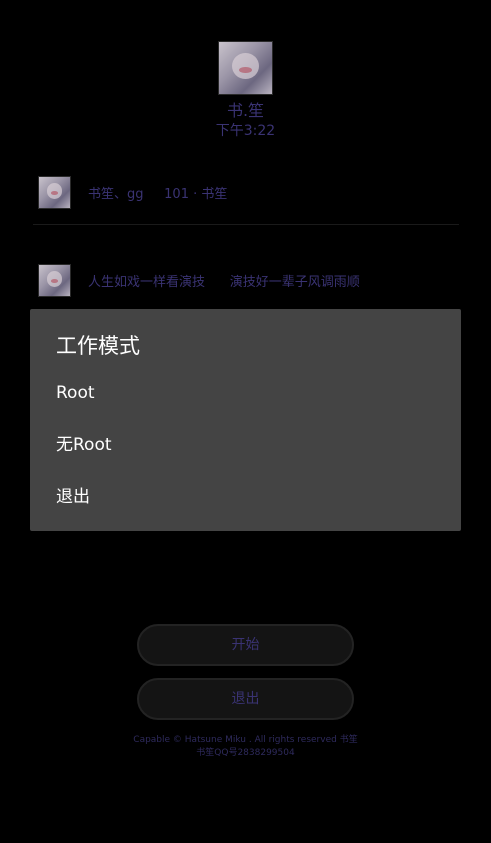  What do you see at coordinates (245, 393) in the screenshot?
I see `option-root: Root` at bounding box center [245, 393].